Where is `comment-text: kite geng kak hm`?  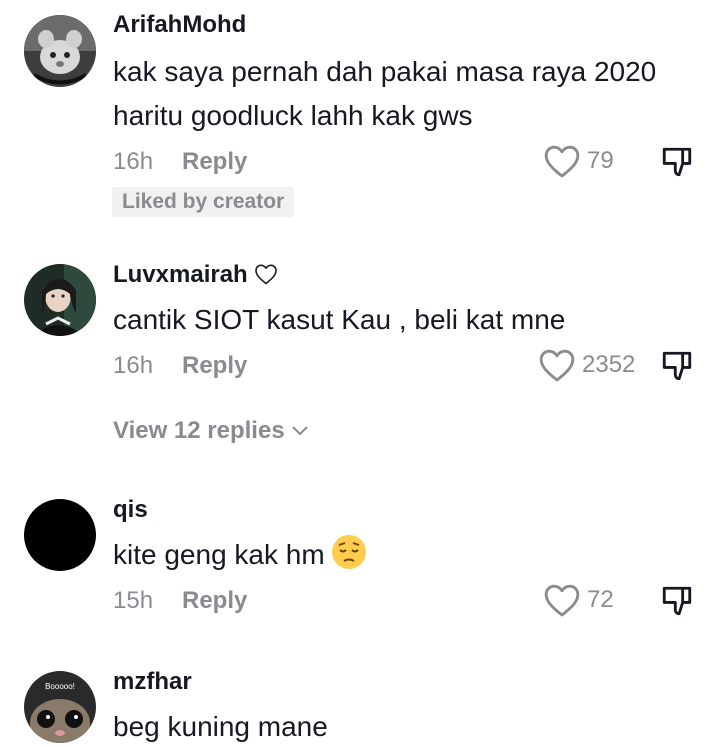
comment-text: kite geng kak hm is located at coordinates (393, 555).